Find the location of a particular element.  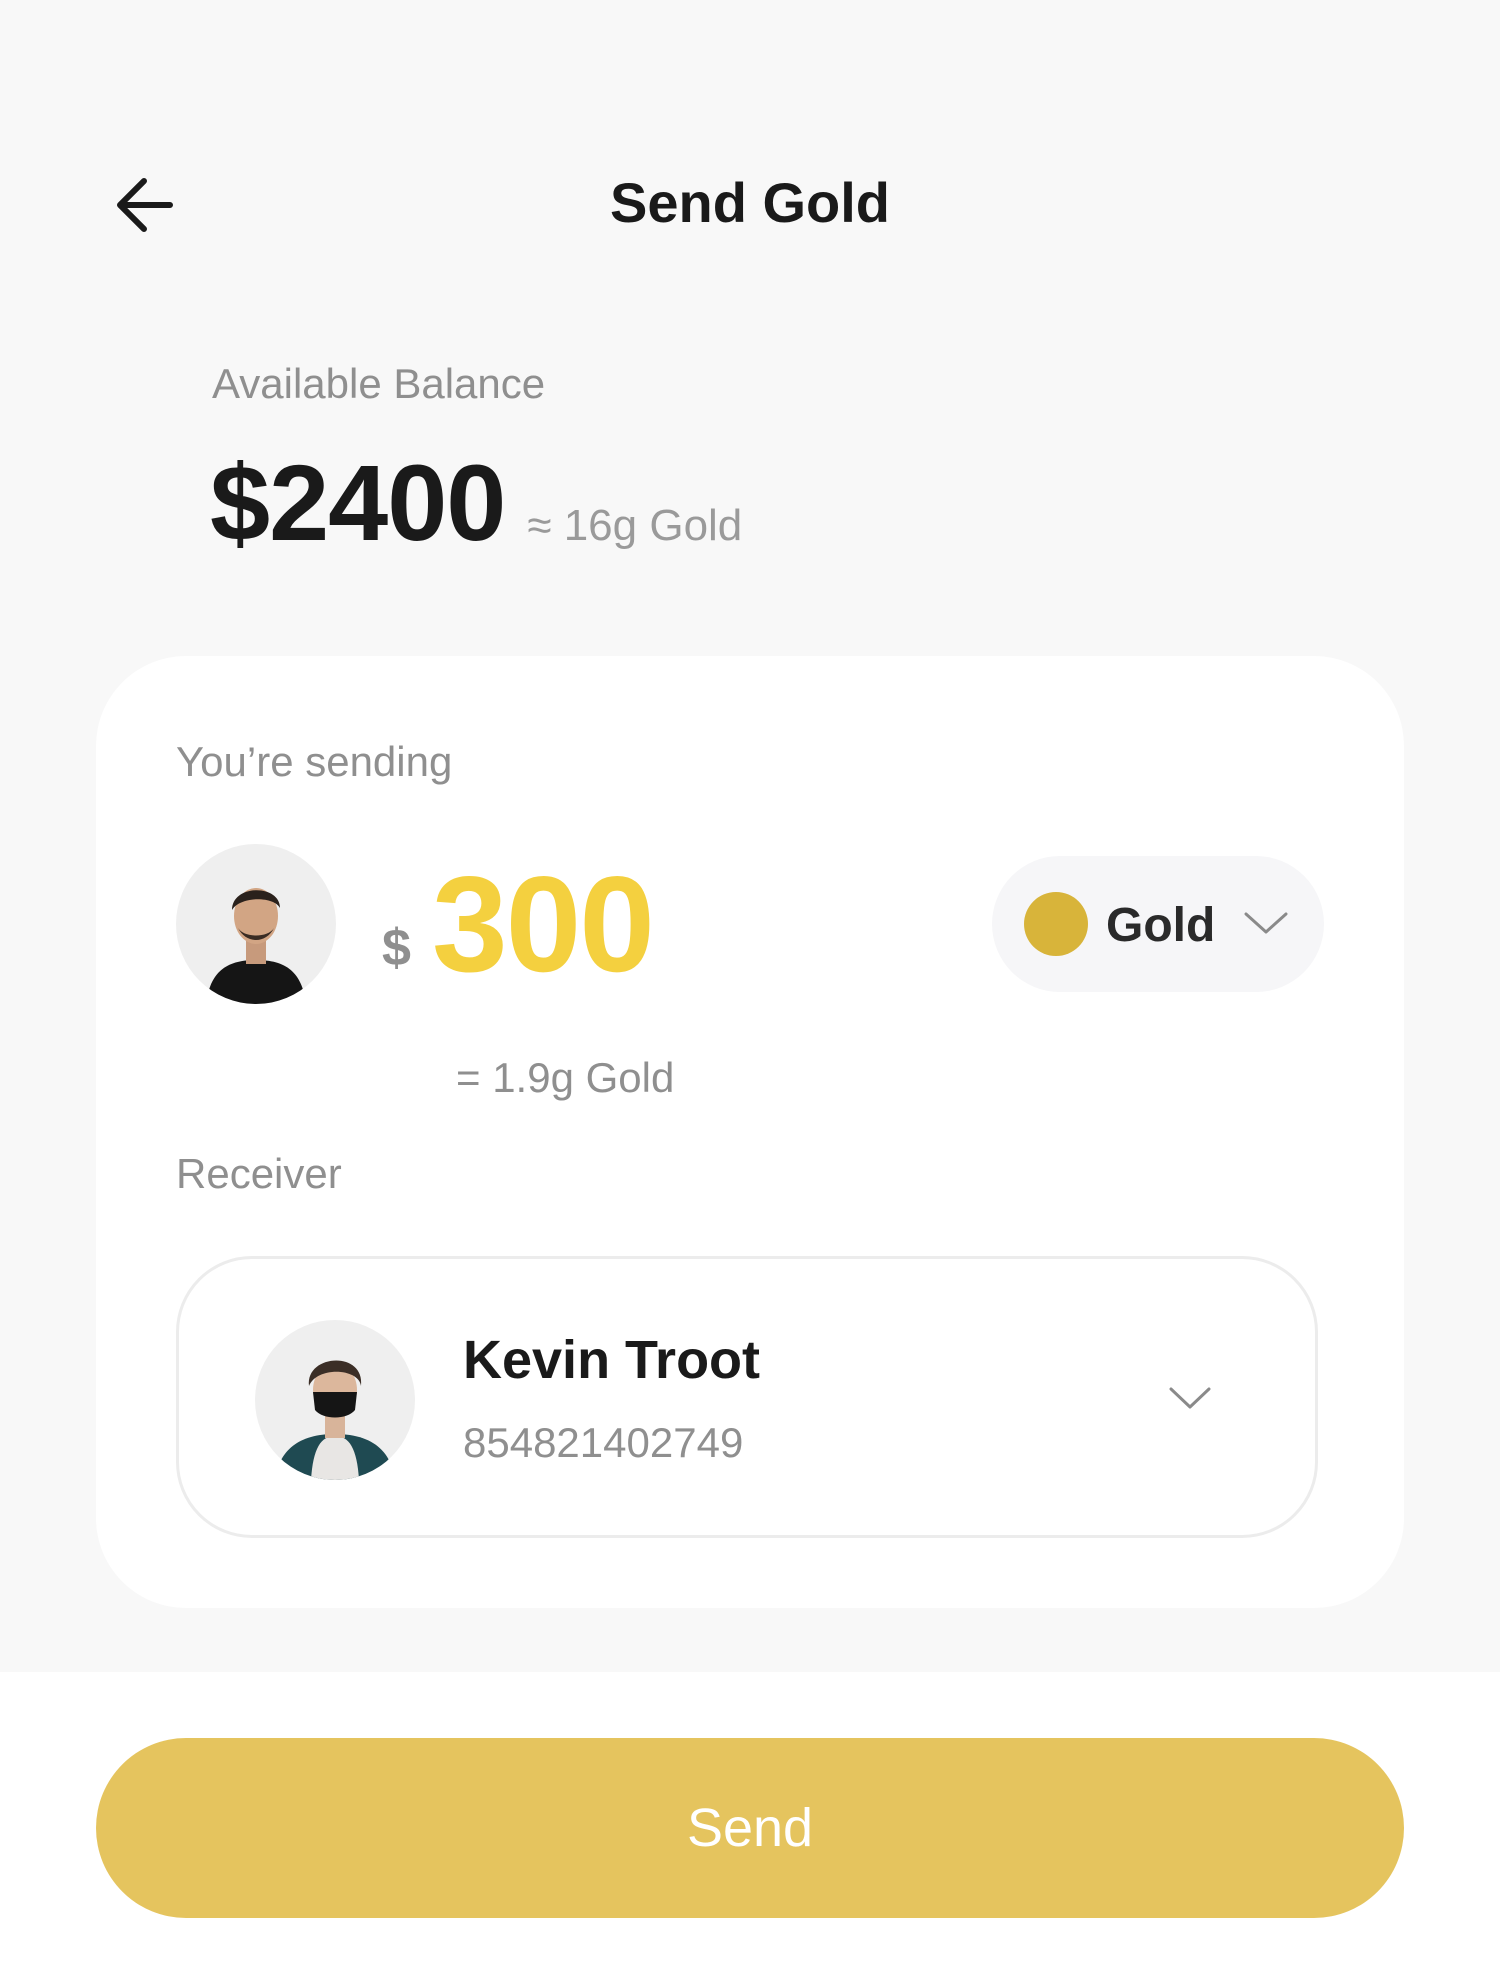

receiver-avatar is located at coordinates (335, 1400).